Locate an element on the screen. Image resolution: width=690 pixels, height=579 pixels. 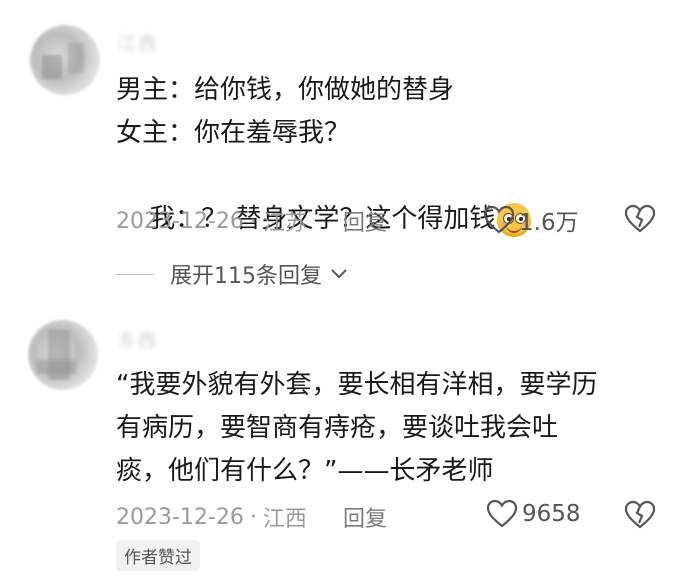
comment-text-line: 痰，他们有什么？”——长矛老师 is located at coordinates (305, 471).